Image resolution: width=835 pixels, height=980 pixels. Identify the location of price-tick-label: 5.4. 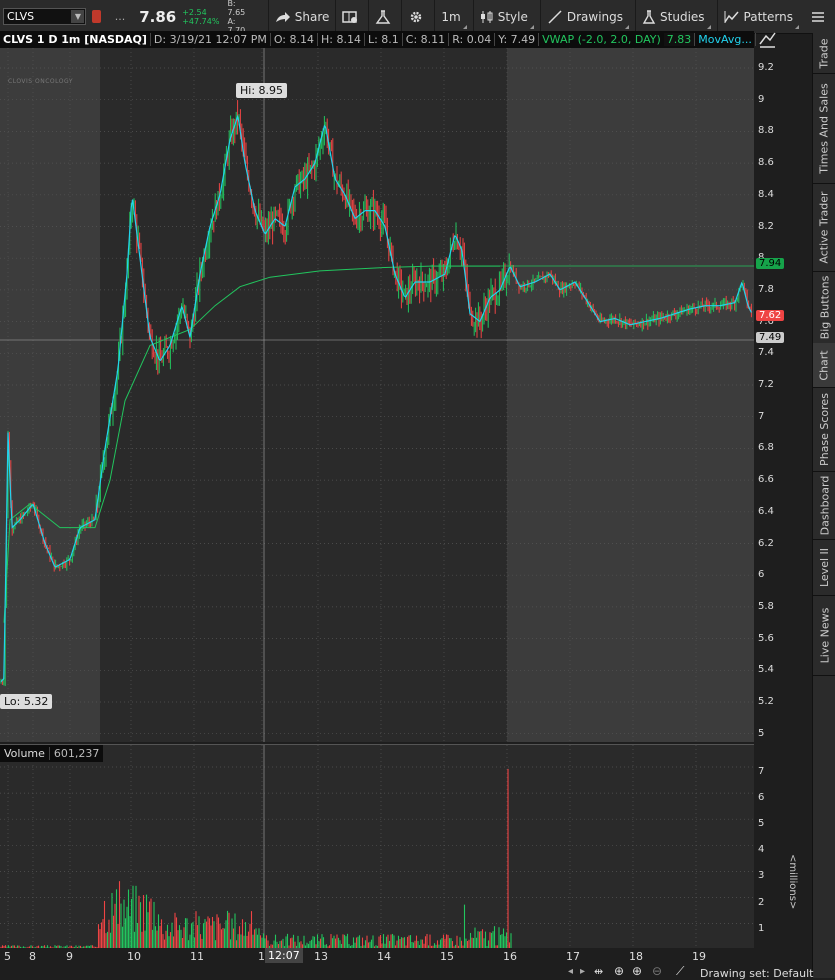
(766, 670).